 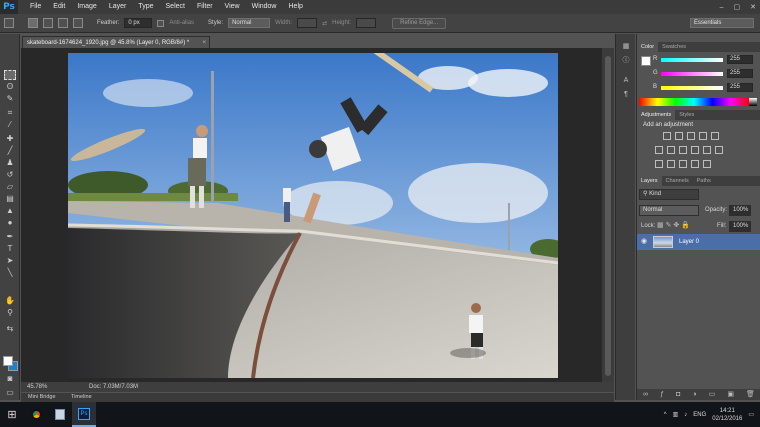 What do you see at coordinates (656, 115) in the screenshot?
I see `tab-adjustments: Adjustments` at bounding box center [656, 115].